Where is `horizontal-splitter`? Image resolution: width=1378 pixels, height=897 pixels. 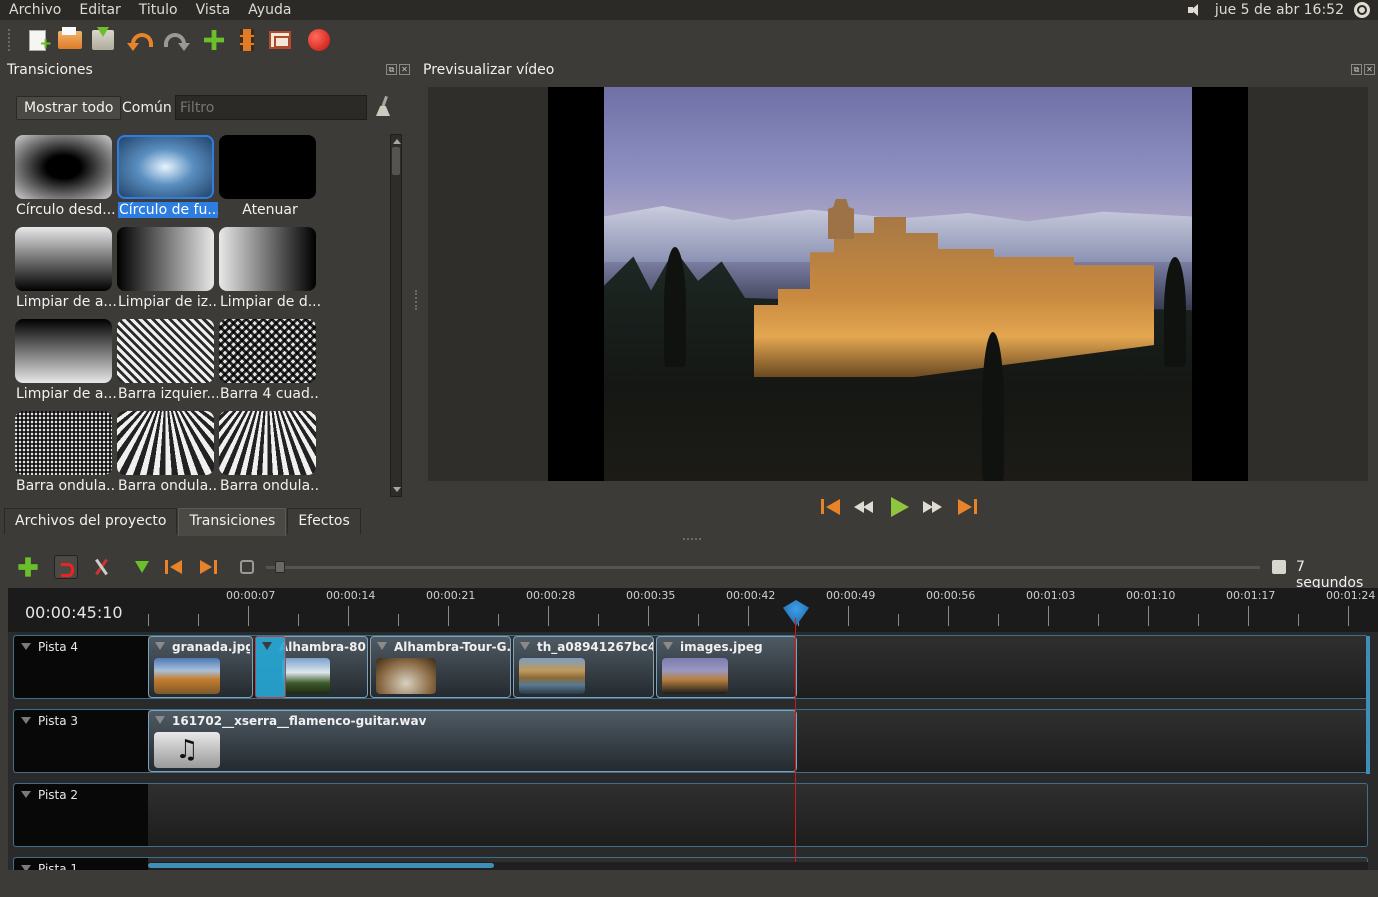 horizontal-splitter is located at coordinates (692, 539).